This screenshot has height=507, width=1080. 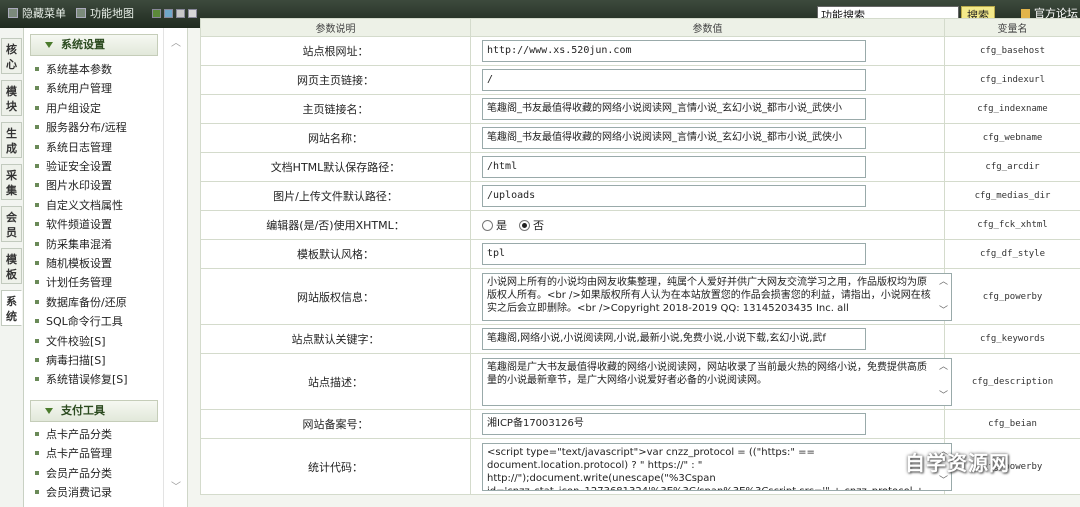 I want to click on sidebar-item: 系统错误修复[S], so click(x=81, y=380).